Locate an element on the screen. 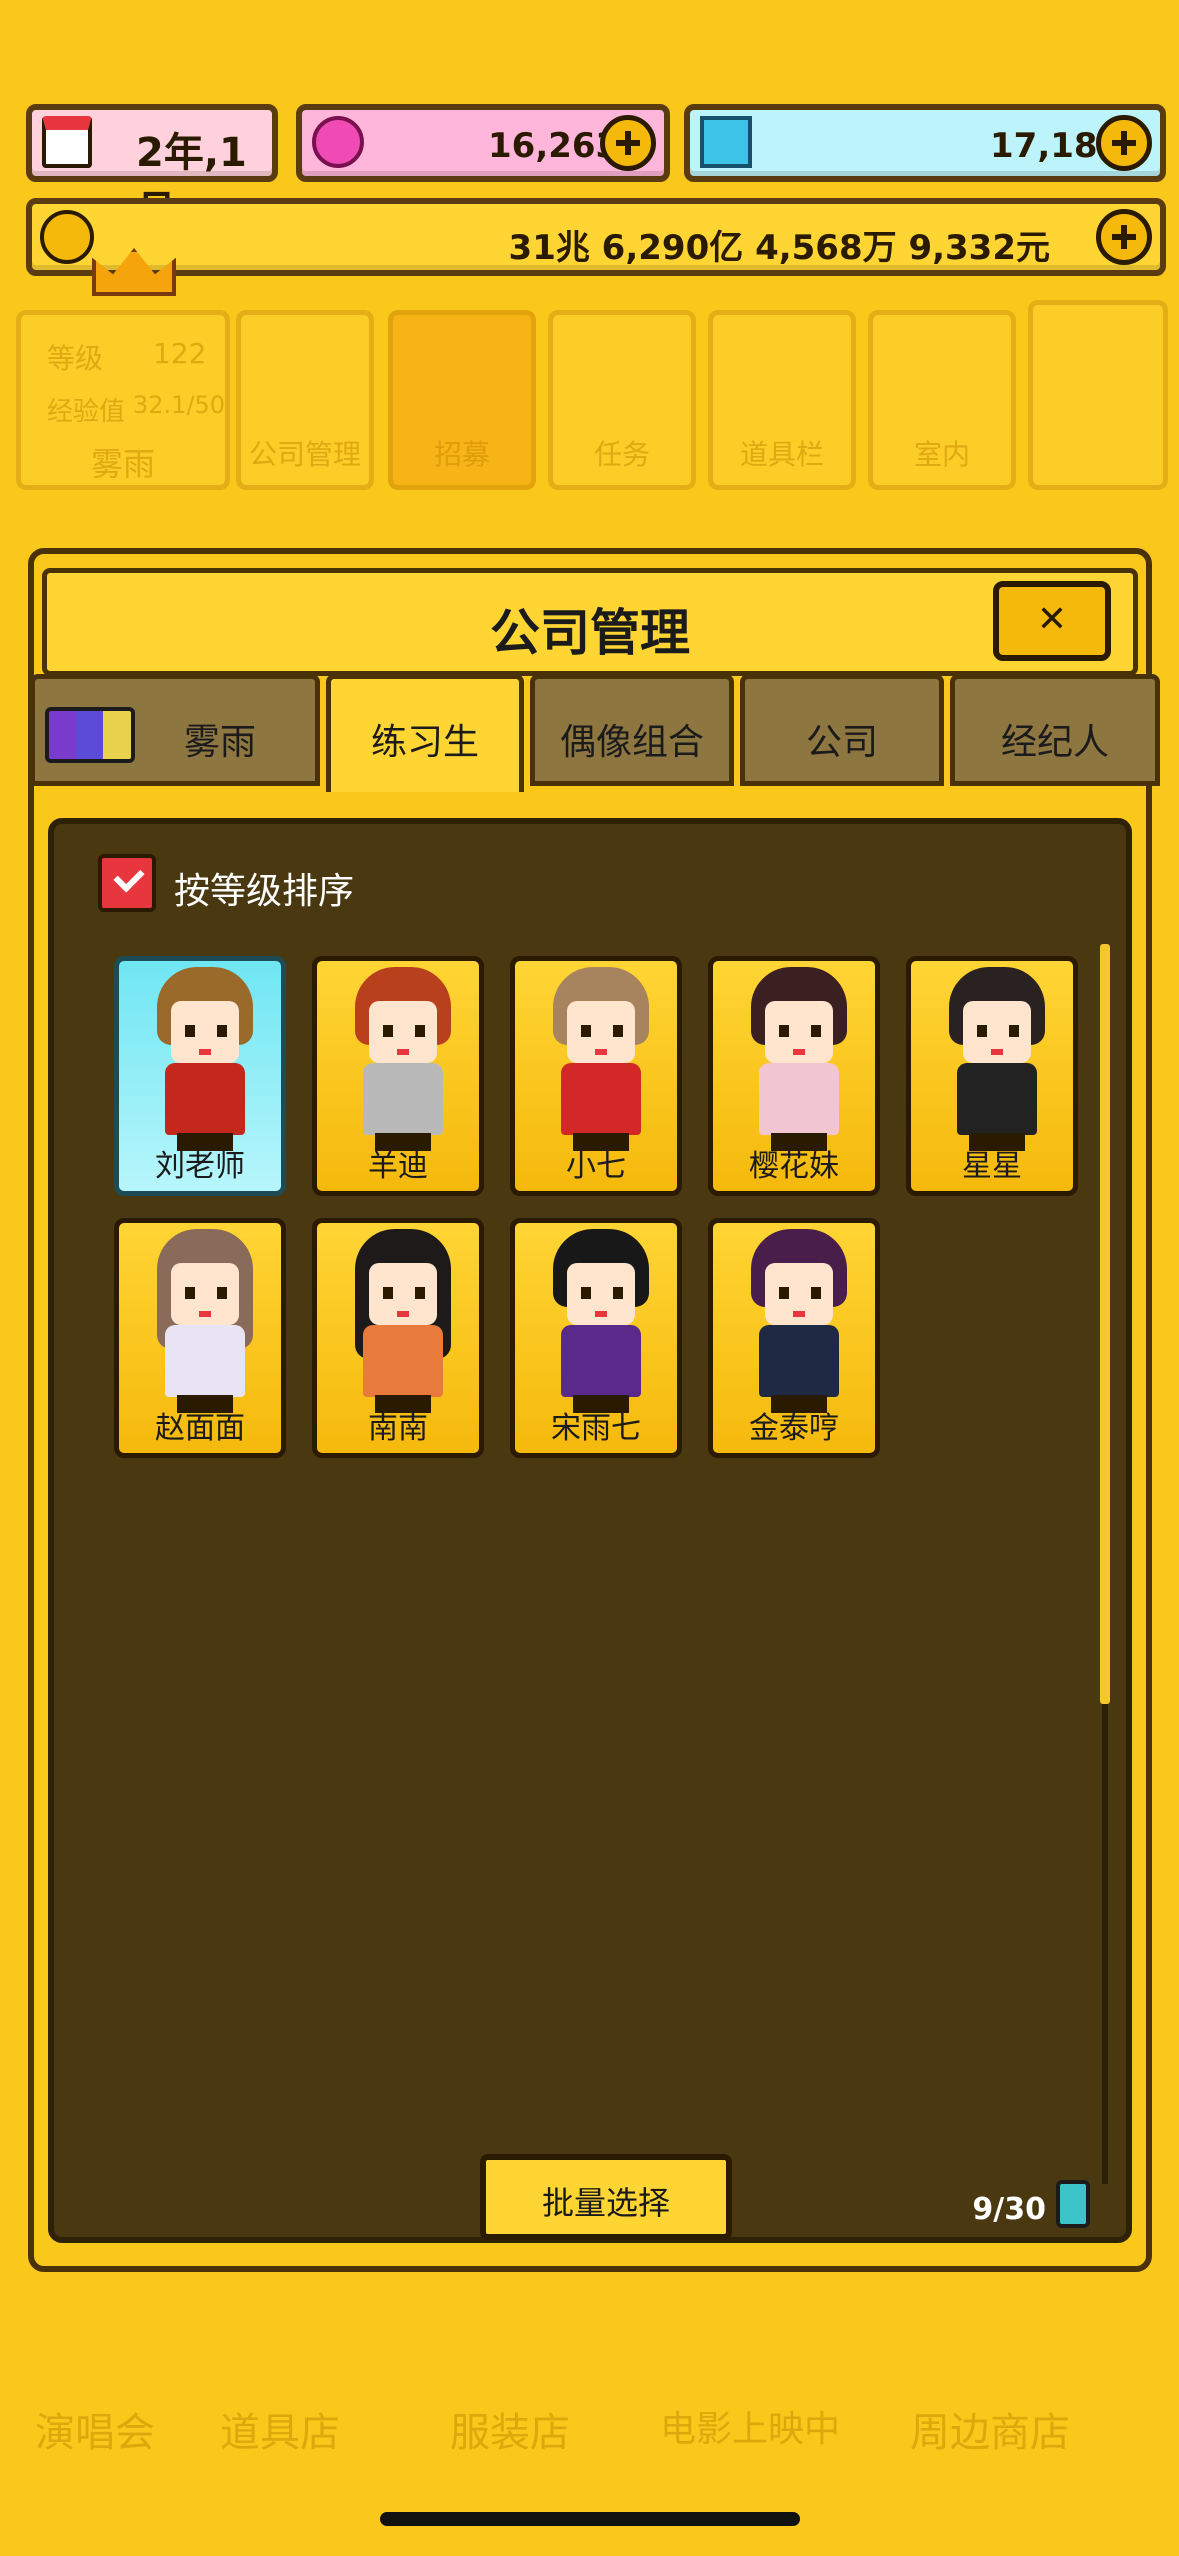 Image resolution: width=1179 pixels, height=2556 pixels. tab-trainees: 练习生 is located at coordinates (425, 733).